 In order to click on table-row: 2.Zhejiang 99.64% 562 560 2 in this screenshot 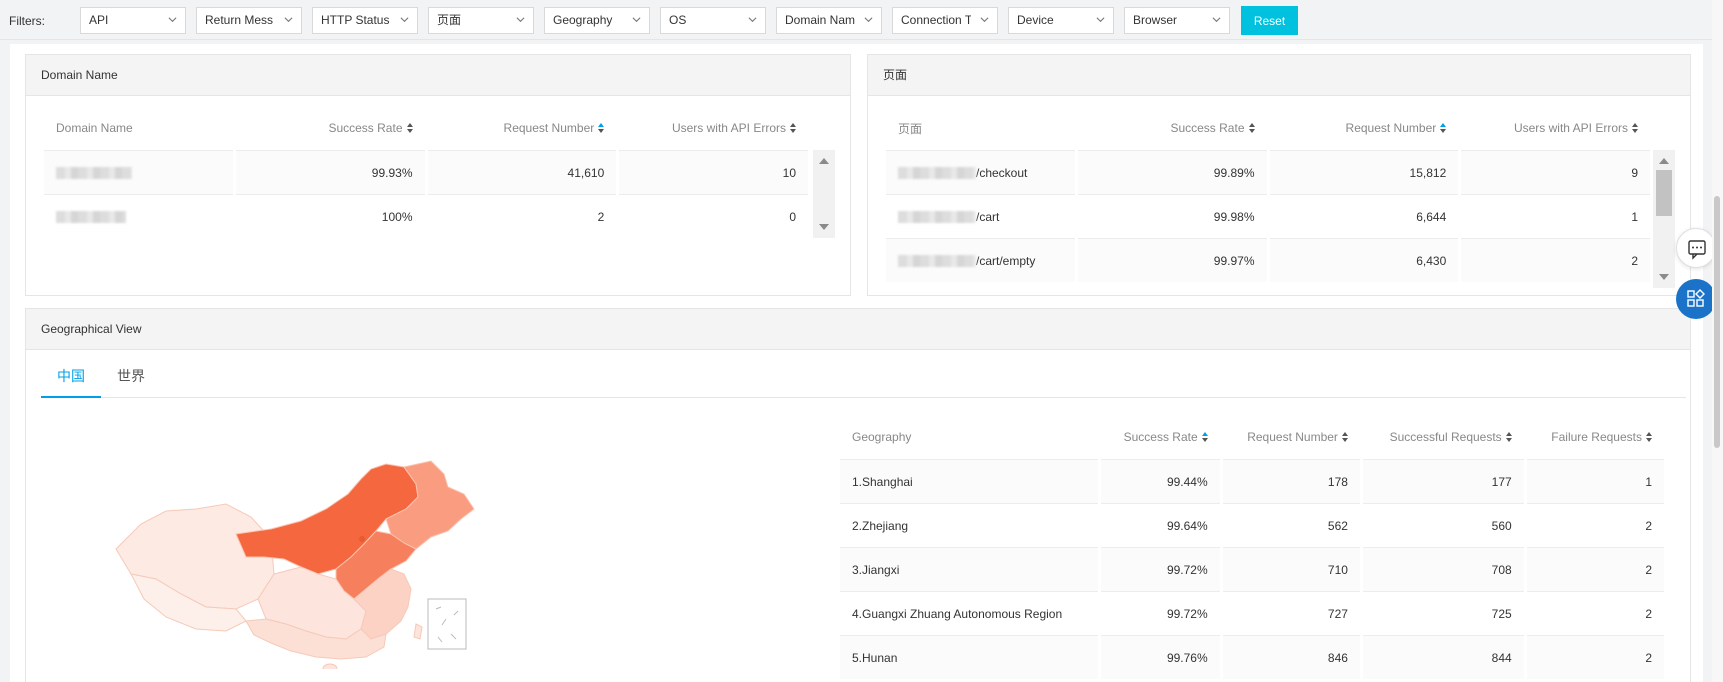, I will do `click(1252, 525)`.